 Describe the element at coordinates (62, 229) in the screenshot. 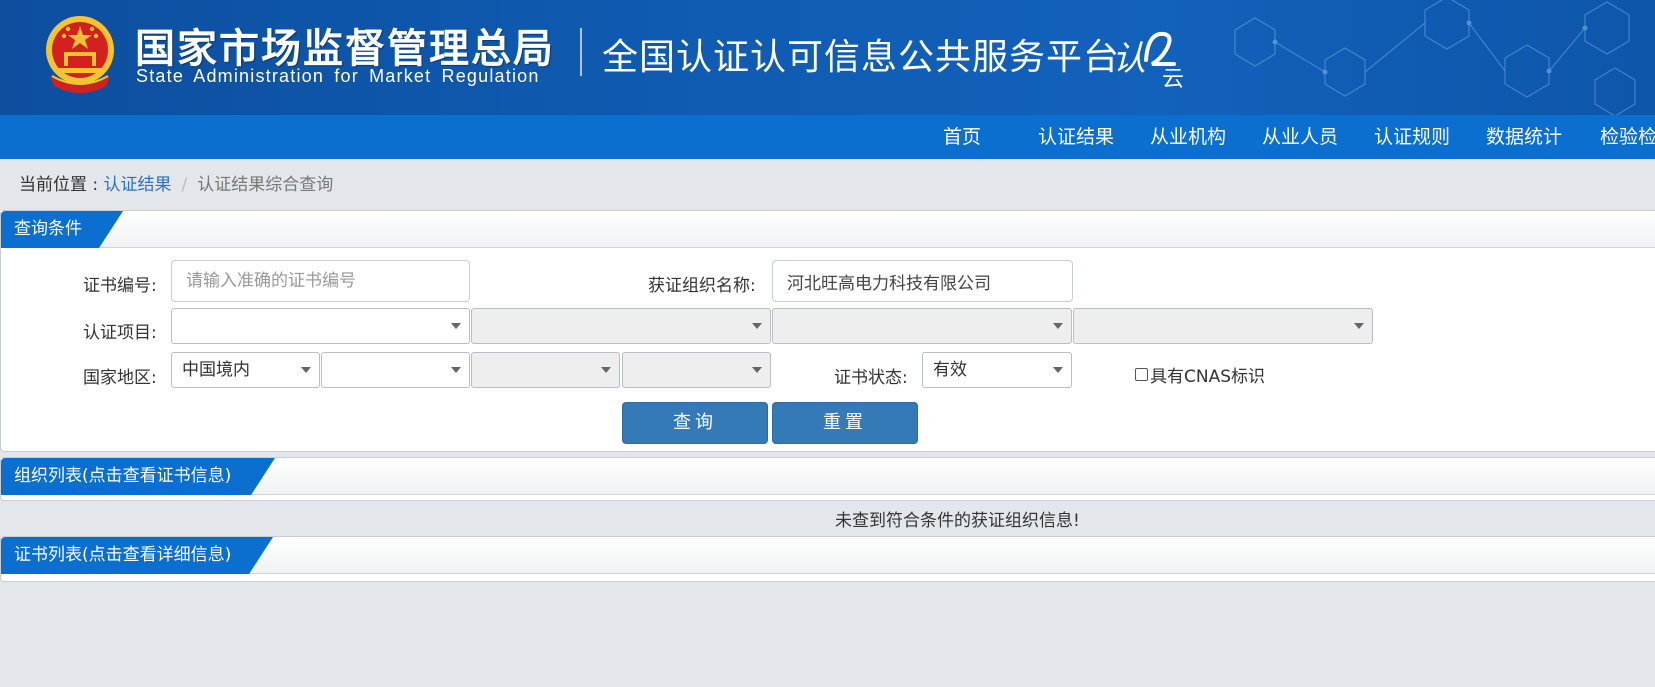

I see `query-panel-title: 查询条件` at that location.